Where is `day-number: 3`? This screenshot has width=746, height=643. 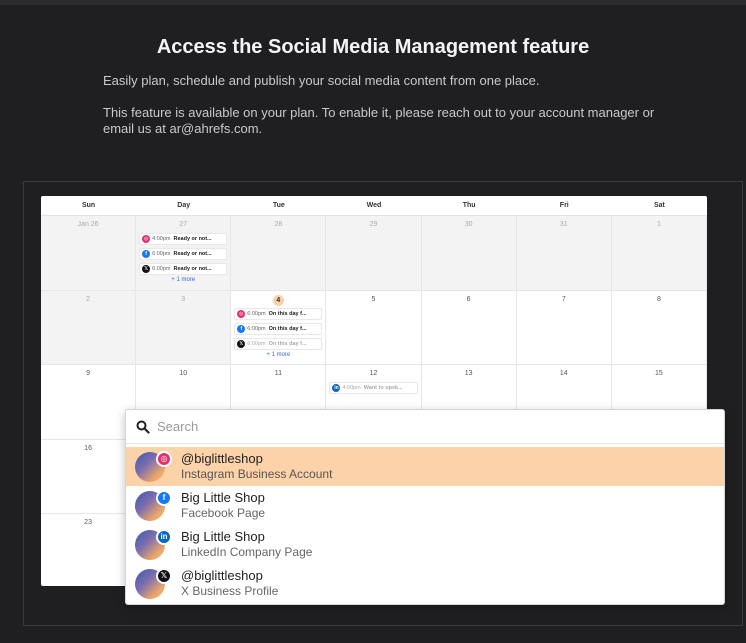 day-number: 3 is located at coordinates (183, 299).